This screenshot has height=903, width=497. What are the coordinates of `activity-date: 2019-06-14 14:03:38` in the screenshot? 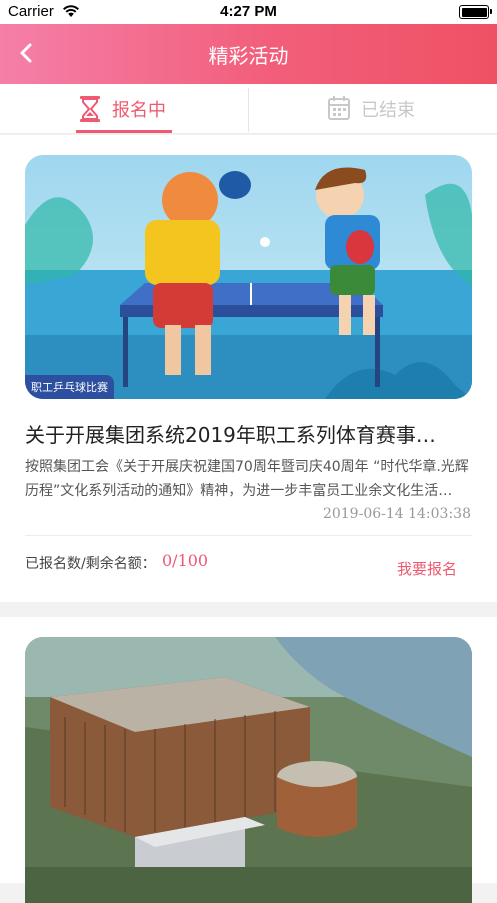 It's located at (396, 514).